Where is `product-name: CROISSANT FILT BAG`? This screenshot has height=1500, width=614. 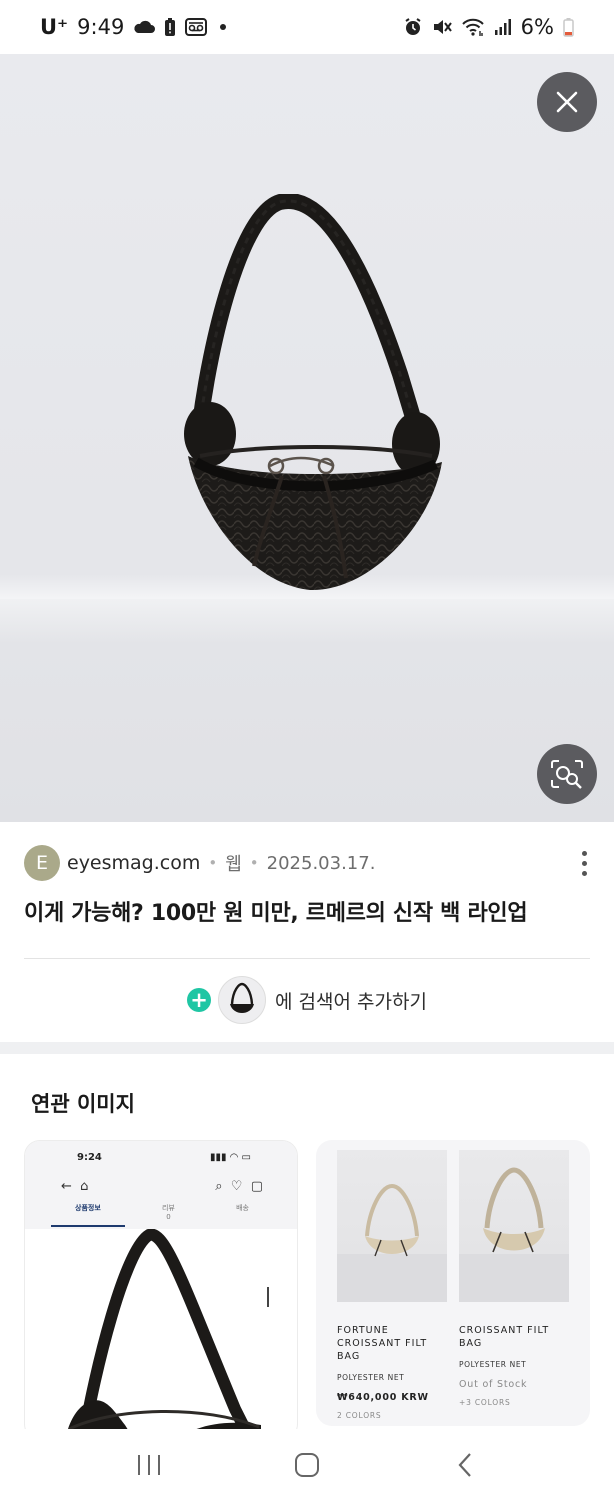
product-name: CROISSANT FILT BAG is located at coordinates (504, 1337).